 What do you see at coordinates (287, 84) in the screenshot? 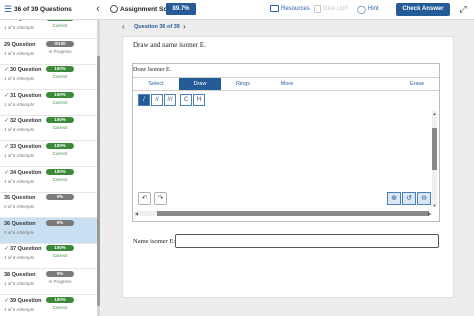
I see `tab-more: More` at bounding box center [287, 84].